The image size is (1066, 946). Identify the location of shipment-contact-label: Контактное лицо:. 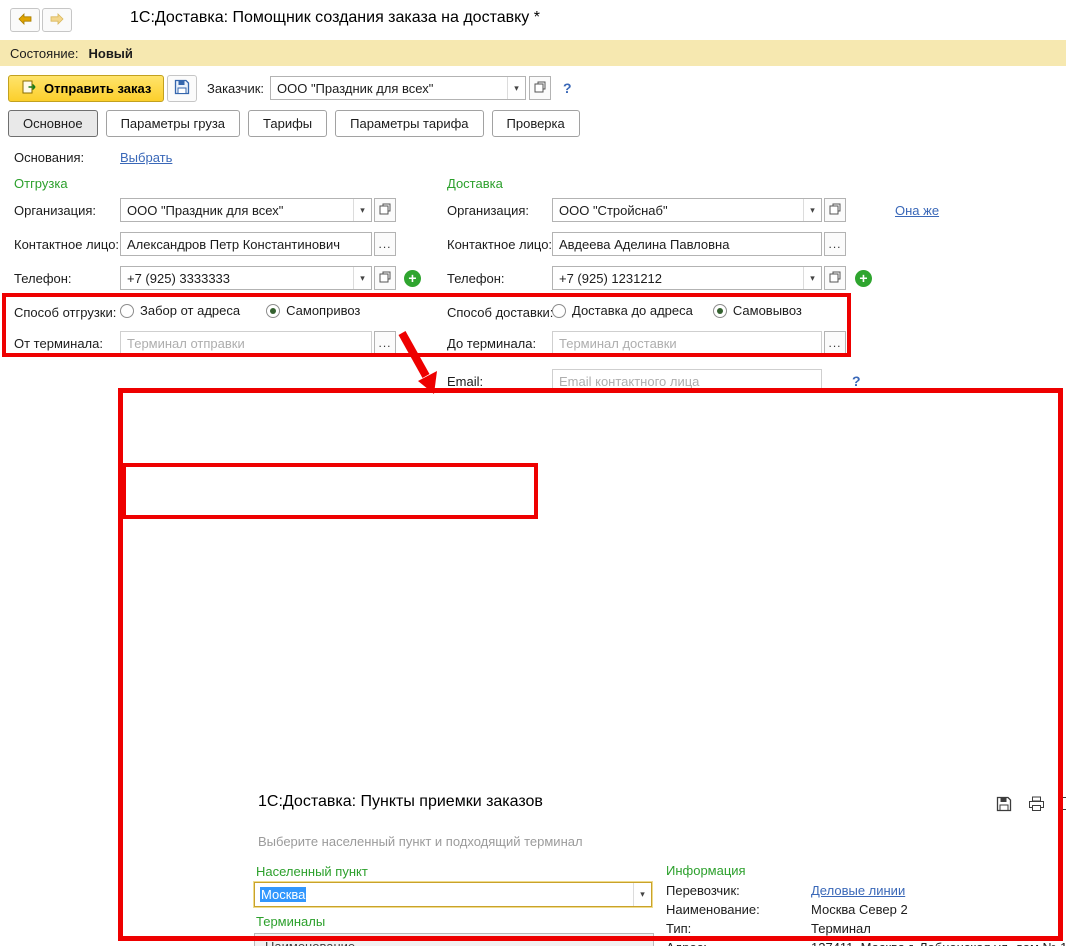
(67, 244).